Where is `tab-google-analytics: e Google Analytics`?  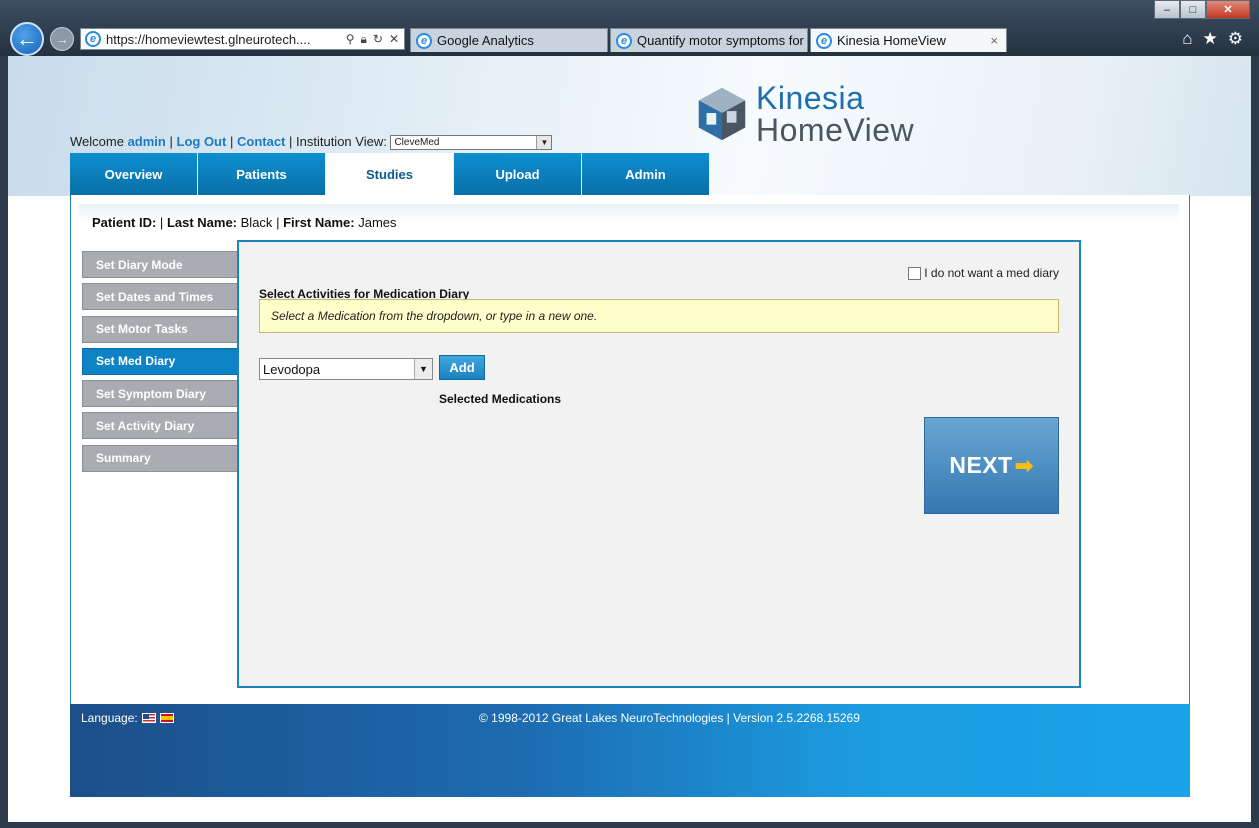
tab-google-analytics: e Google Analytics is located at coordinates (509, 40).